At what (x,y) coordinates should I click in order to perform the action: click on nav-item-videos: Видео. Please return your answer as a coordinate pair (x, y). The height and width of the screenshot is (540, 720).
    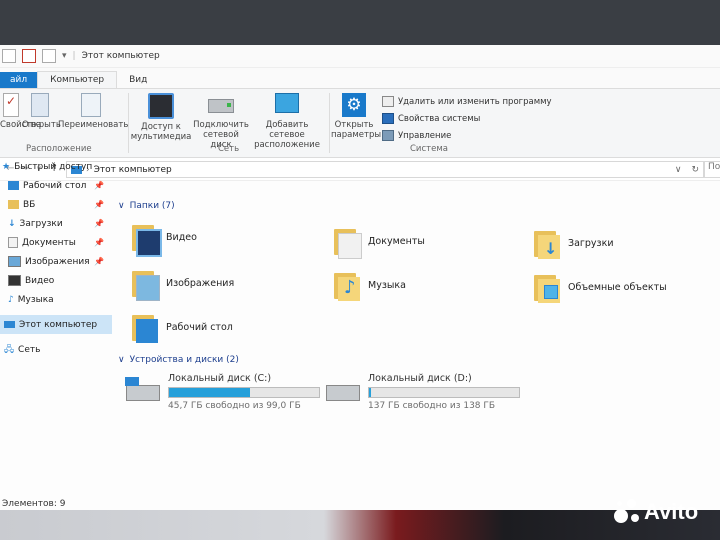
    Looking at the image, I should click on (56, 280).